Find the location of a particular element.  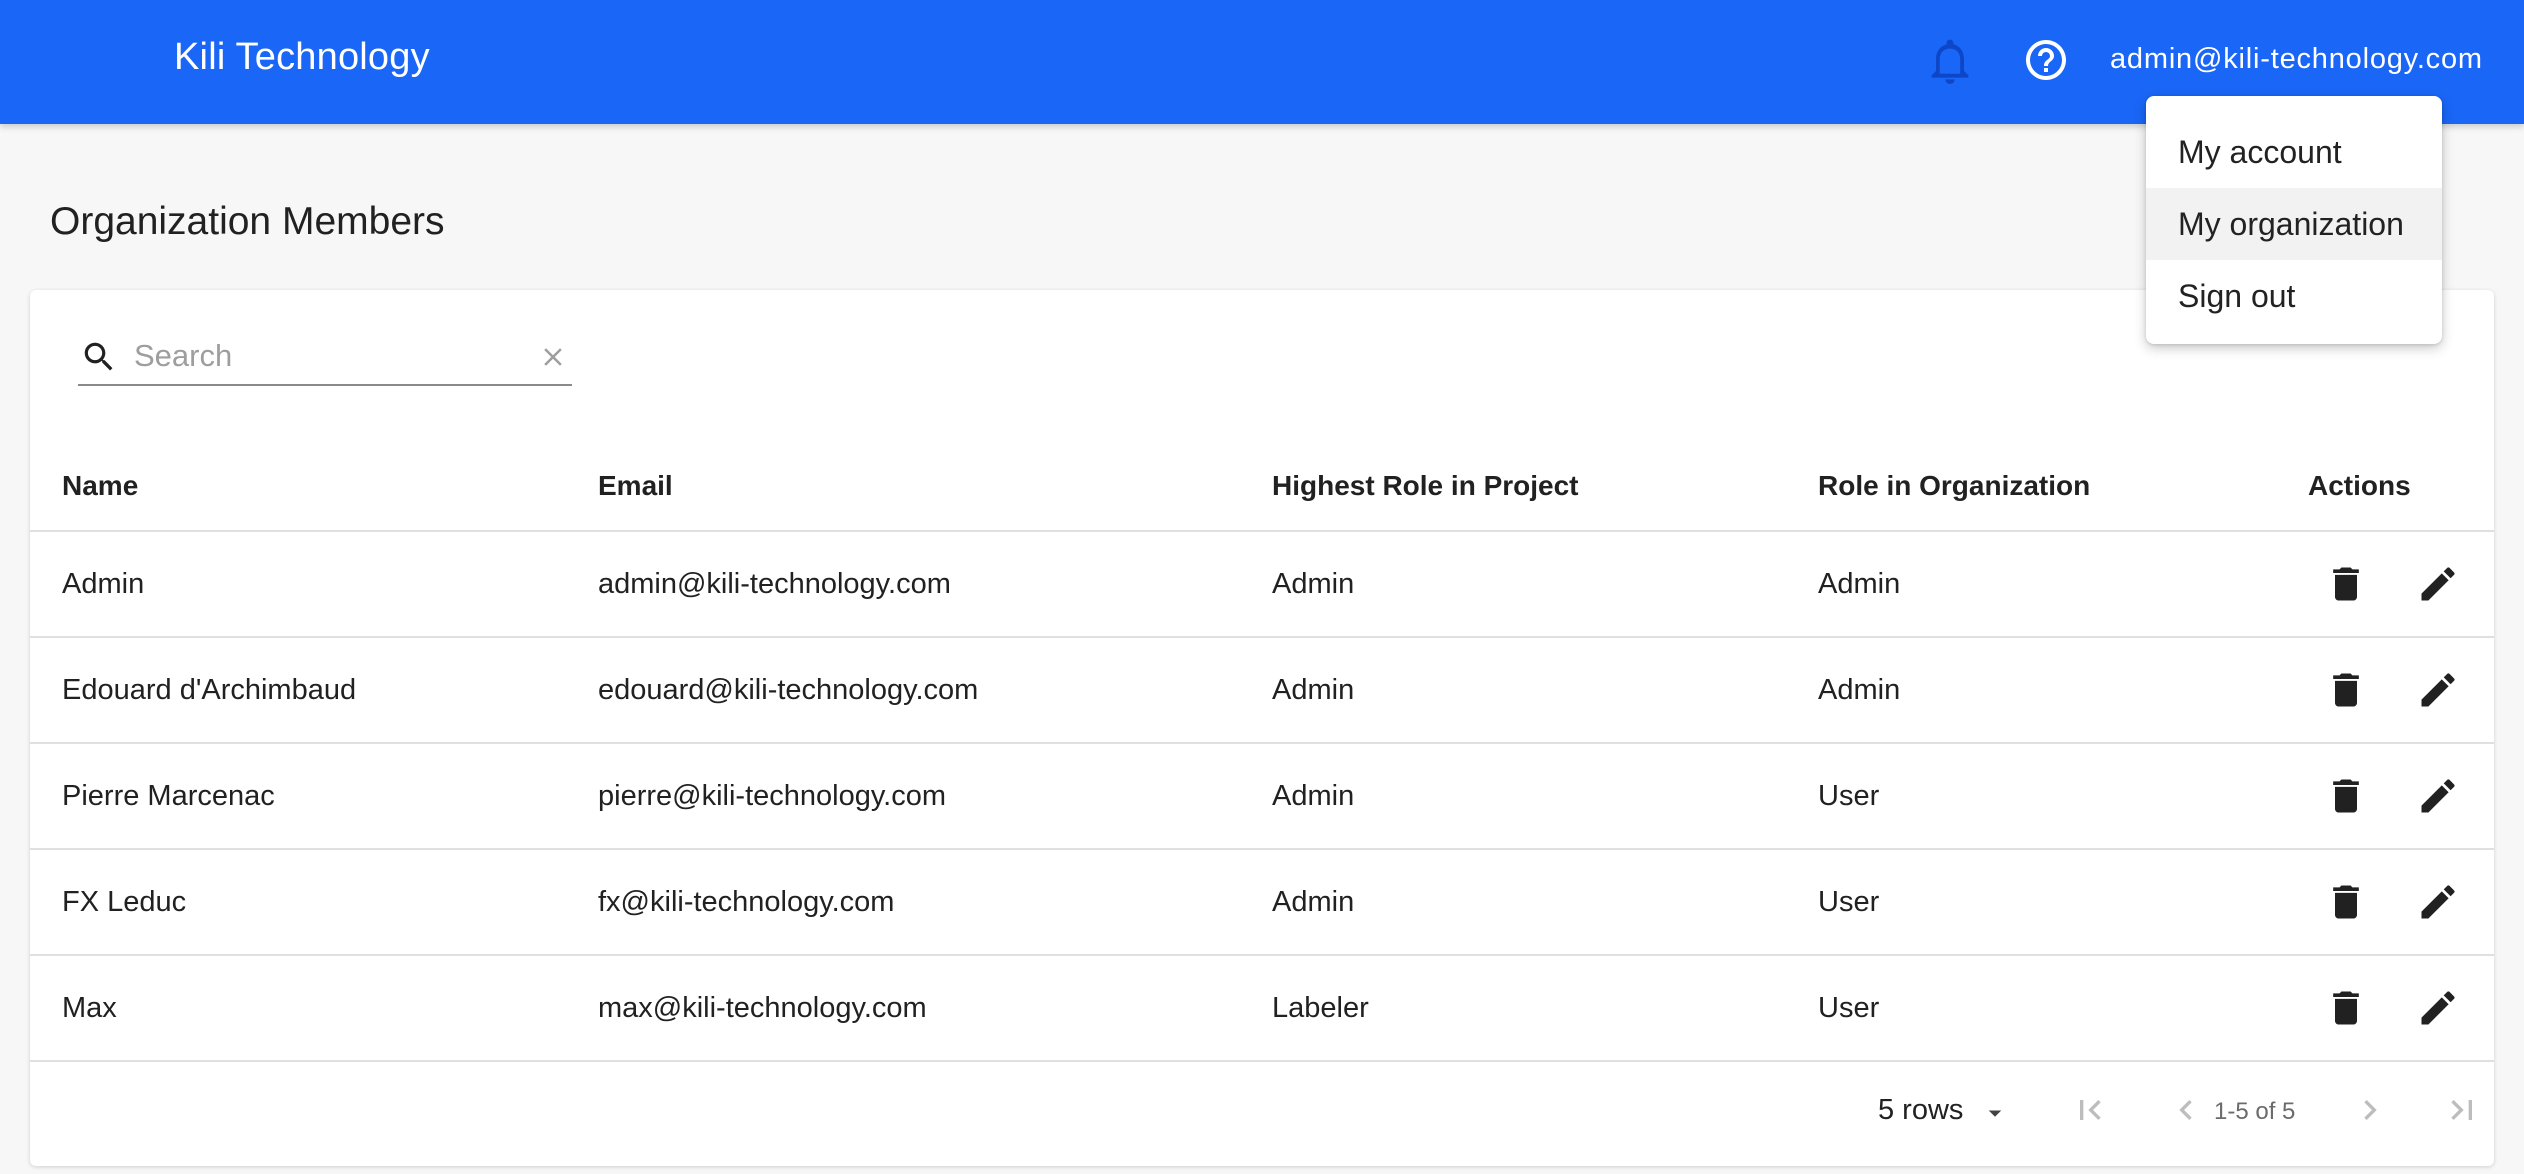

member-name: Pierre Marcenac is located at coordinates (168, 796).